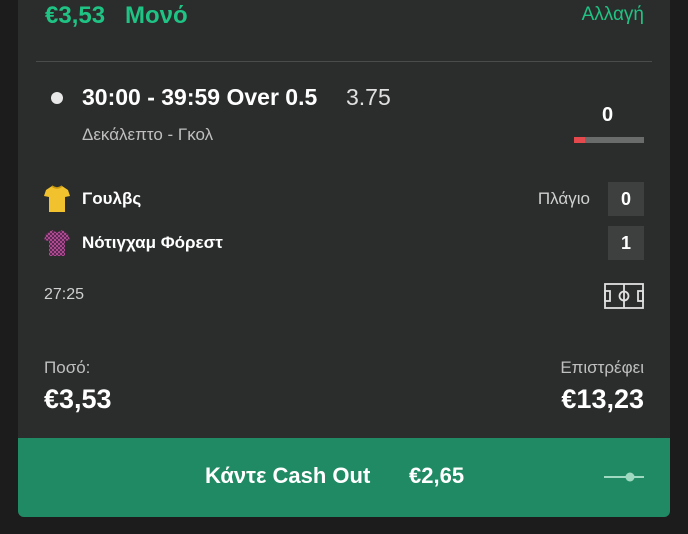 Image resolution: width=688 pixels, height=534 pixels. What do you see at coordinates (57, 243) in the screenshot?
I see `jersey-checkered-icon` at bounding box center [57, 243].